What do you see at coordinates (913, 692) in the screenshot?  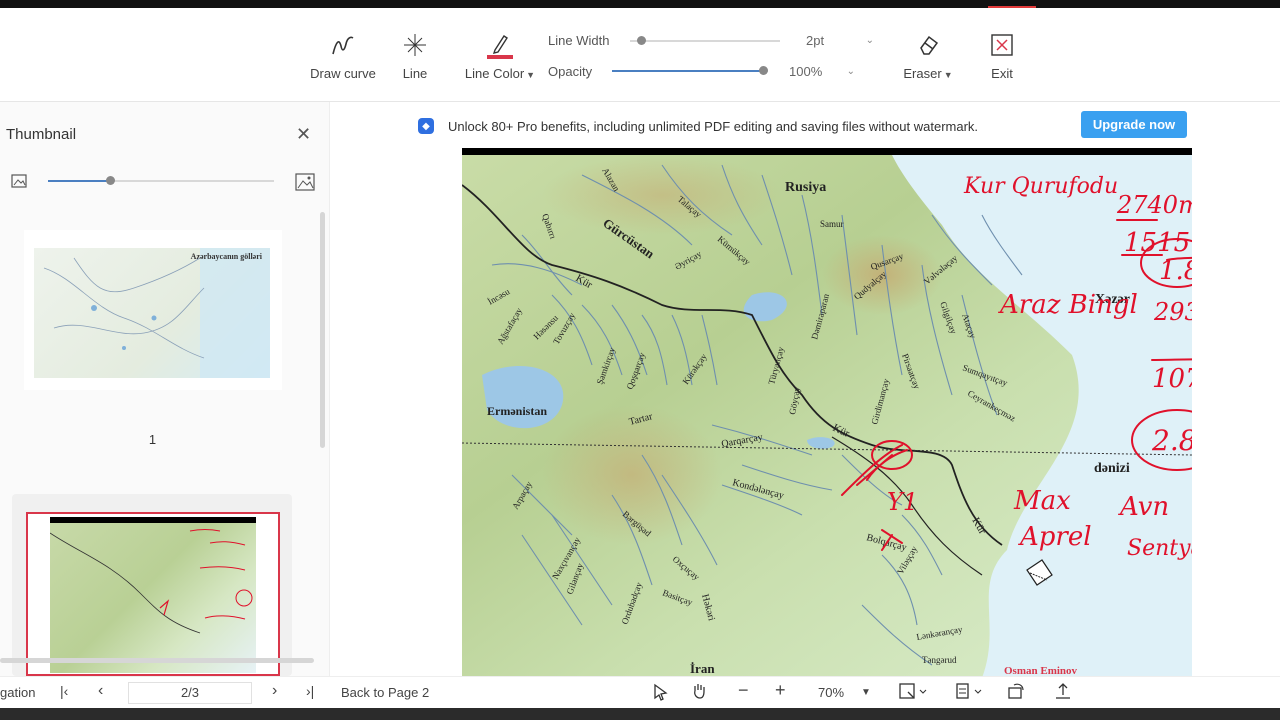 I see `fit-page-icon` at bounding box center [913, 692].